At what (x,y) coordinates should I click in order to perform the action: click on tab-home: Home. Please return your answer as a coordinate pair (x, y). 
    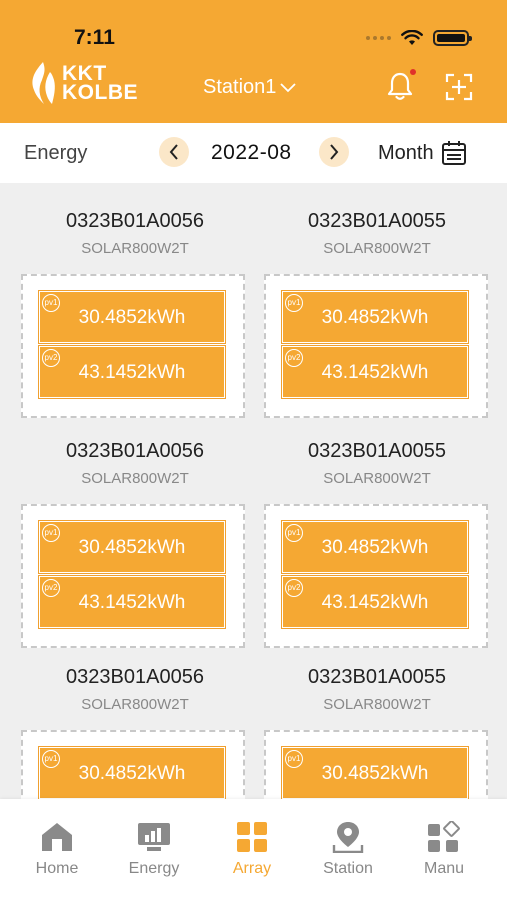
    Looking at the image, I should click on (57, 849).